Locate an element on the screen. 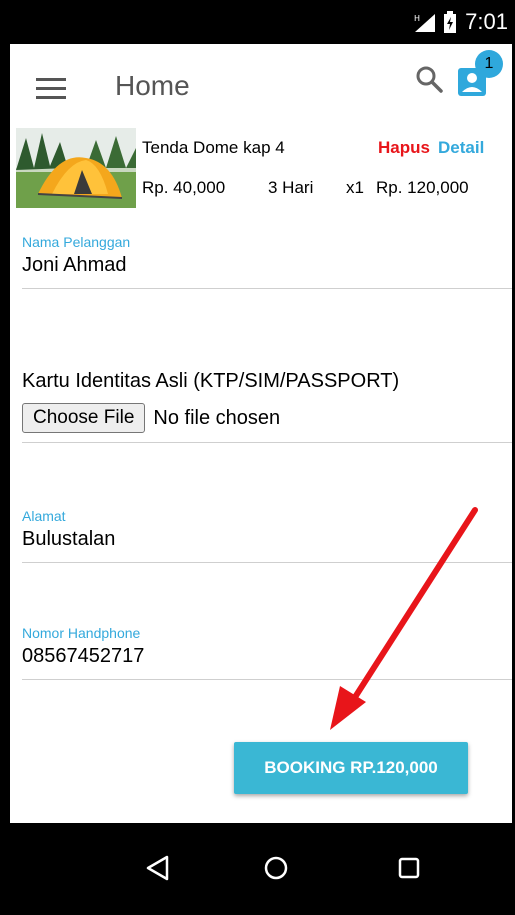  item-total: Rp. 120,000 is located at coordinates (422, 187).